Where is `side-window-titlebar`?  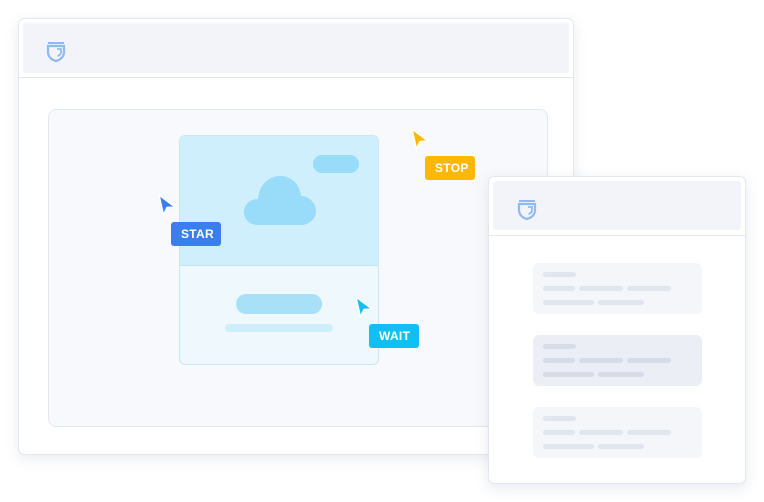
side-window-titlebar is located at coordinates (617, 205).